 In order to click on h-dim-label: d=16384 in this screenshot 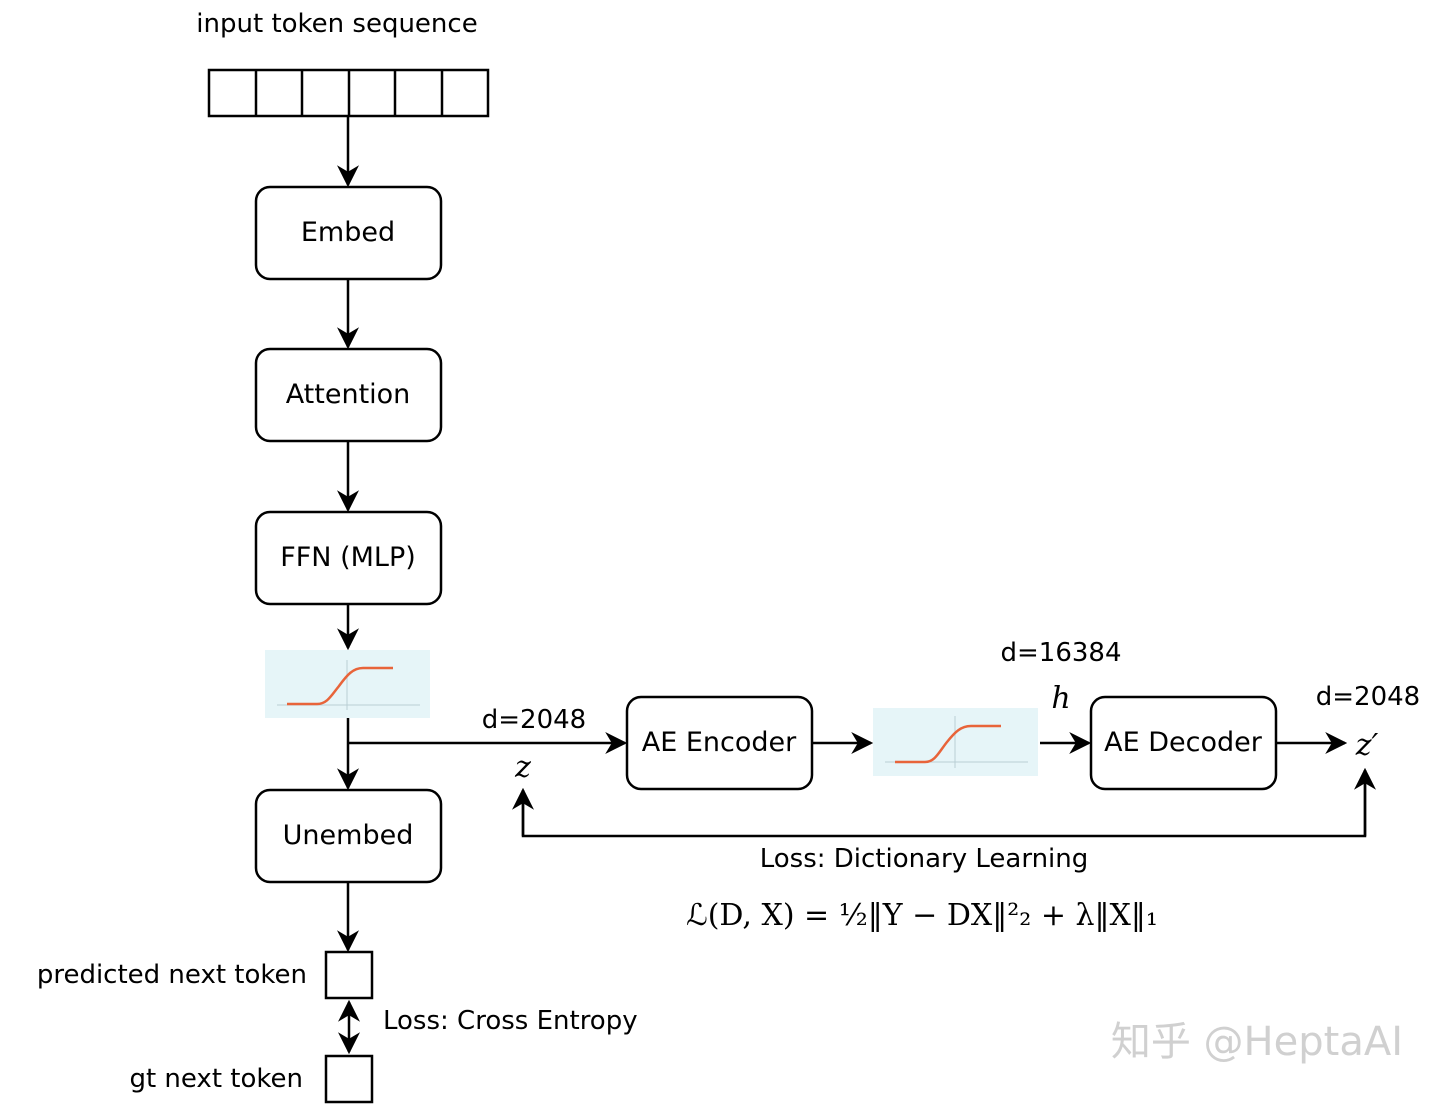, I will do `click(1061, 653)`.